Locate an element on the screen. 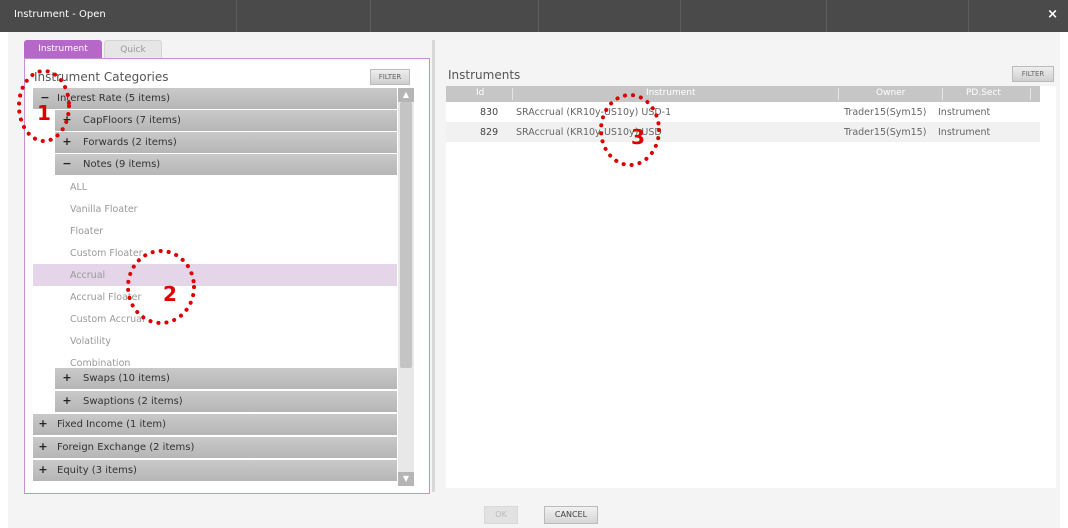 Image resolution: width=1068 pixels, height=528 pixels. tree-leaf-label: Floater is located at coordinates (87, 231).